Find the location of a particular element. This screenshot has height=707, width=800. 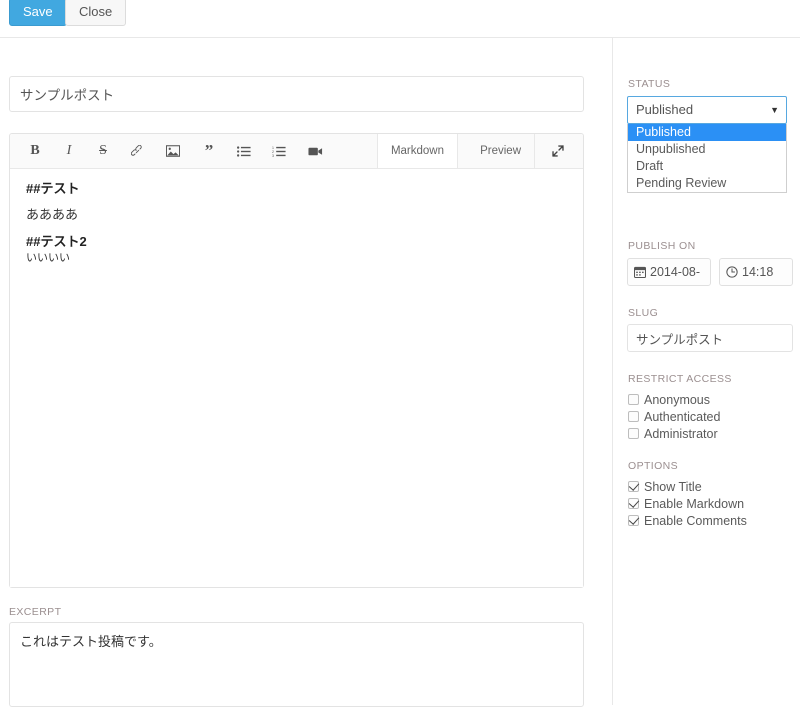

tab-markdown: Markdown is located at coordinates (417, 151).